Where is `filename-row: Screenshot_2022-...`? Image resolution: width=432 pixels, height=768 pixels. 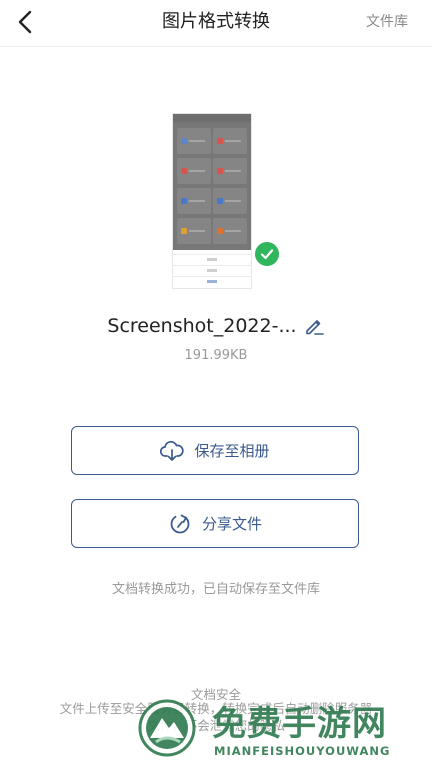 filename-row: Screenshot_2022-... is located at coordinates (216, 326).